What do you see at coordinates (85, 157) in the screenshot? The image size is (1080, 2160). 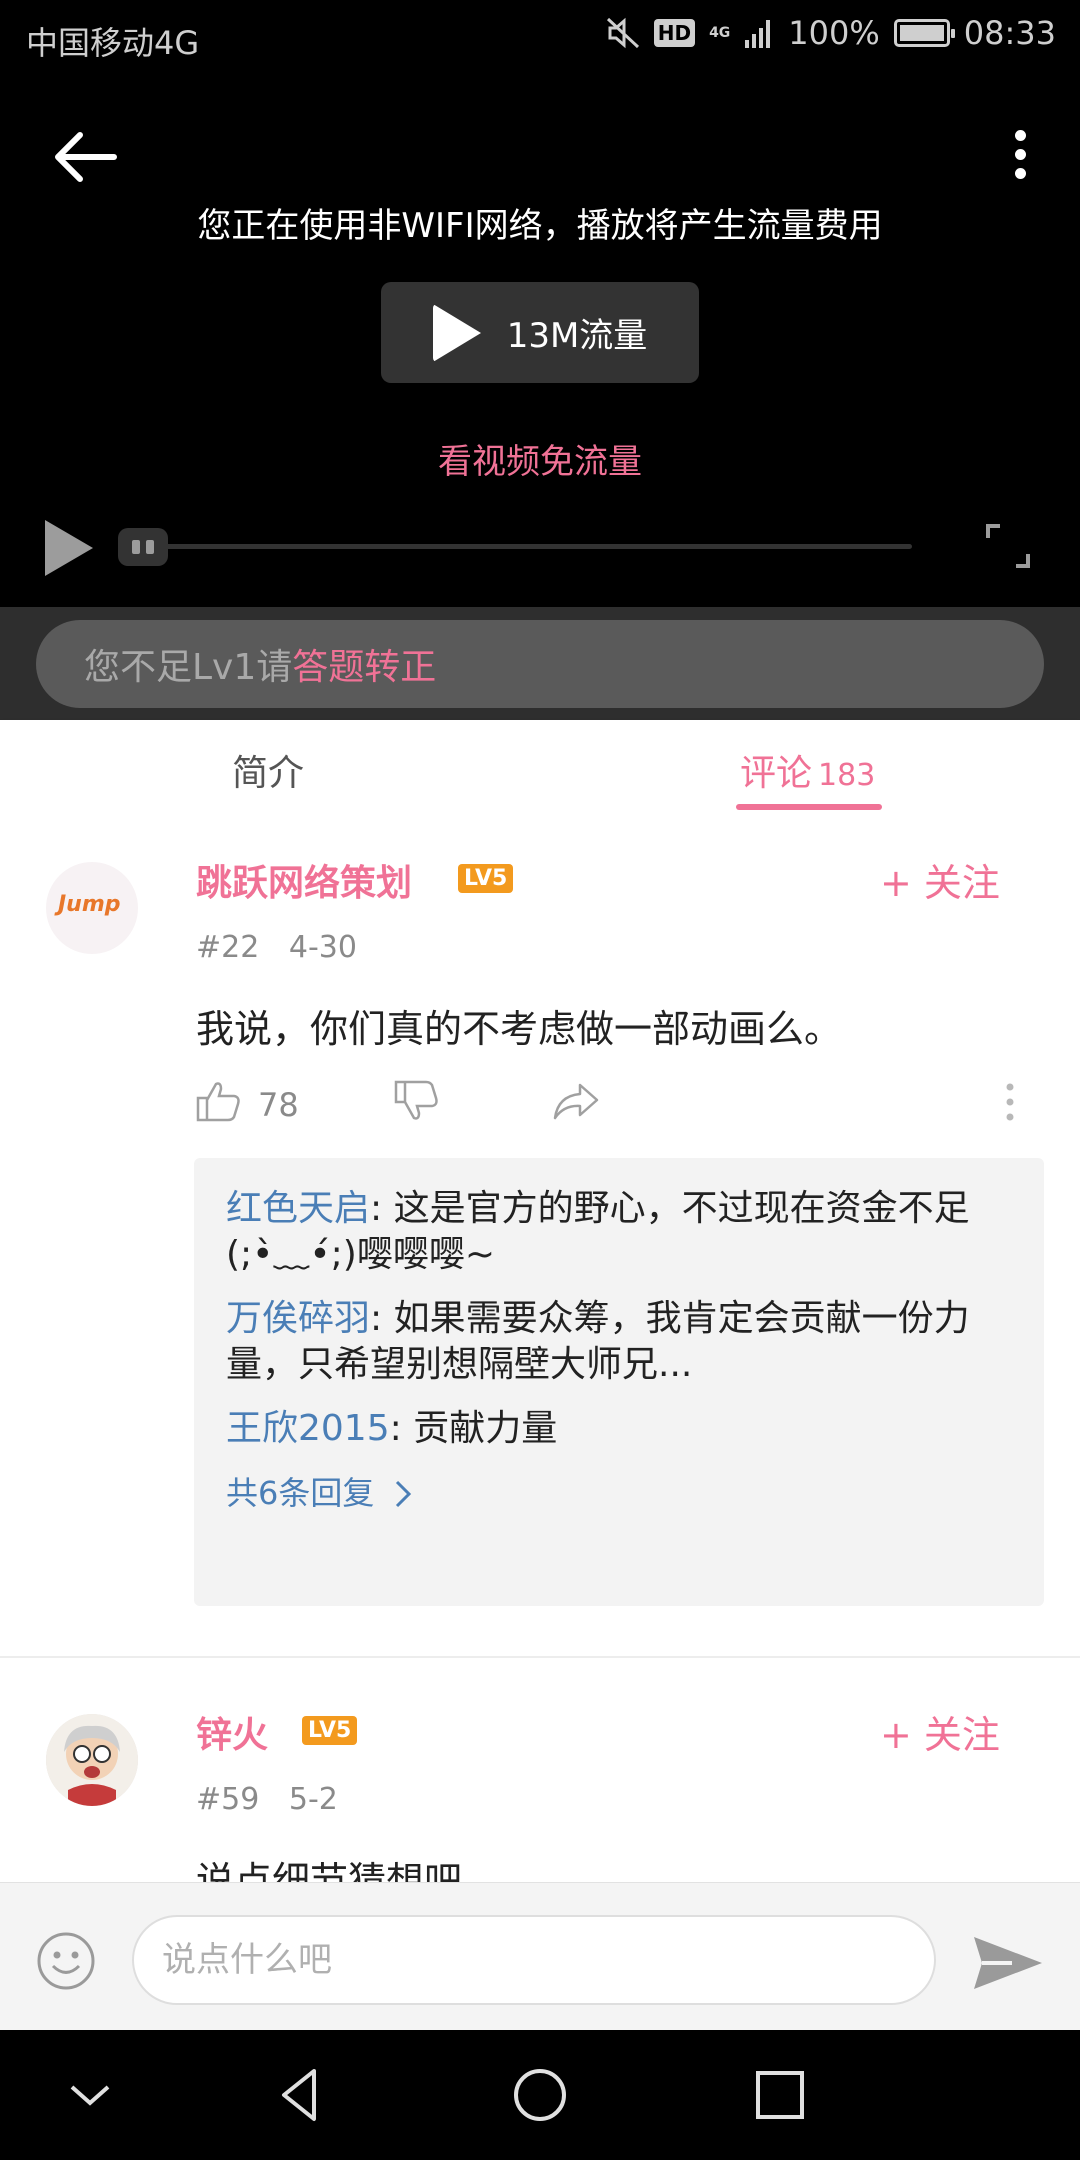 I see `back-arrow-icon` at bounding box center [85, 157].